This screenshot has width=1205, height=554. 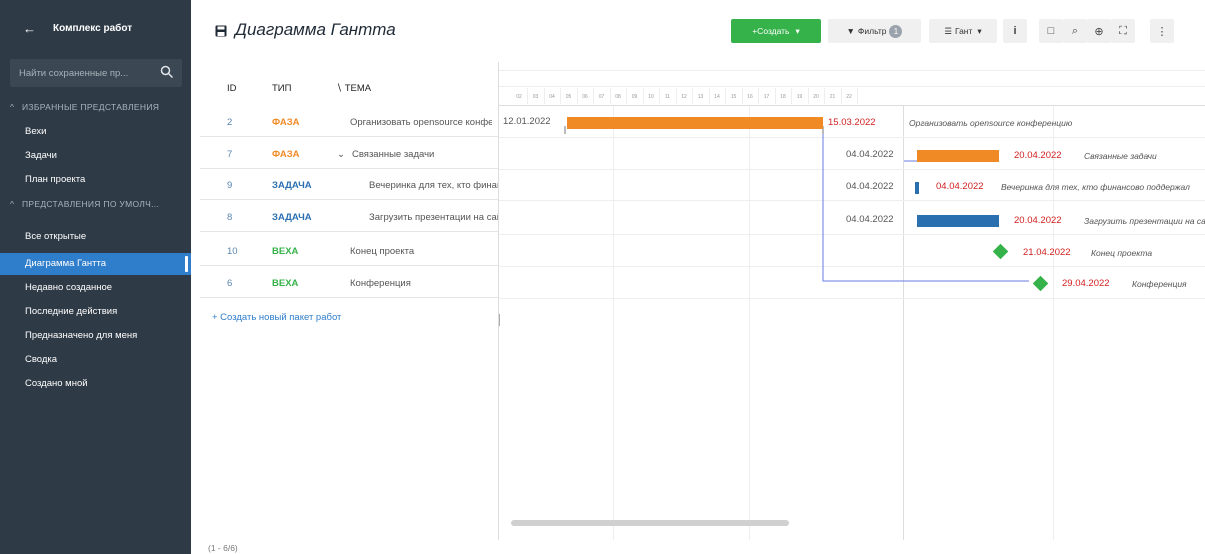 What do you see at coordinates (66, 263) in the screenshot?
I see `sidebar-item-label: Диаграмма Гантта` at bounding box center [66, 263].